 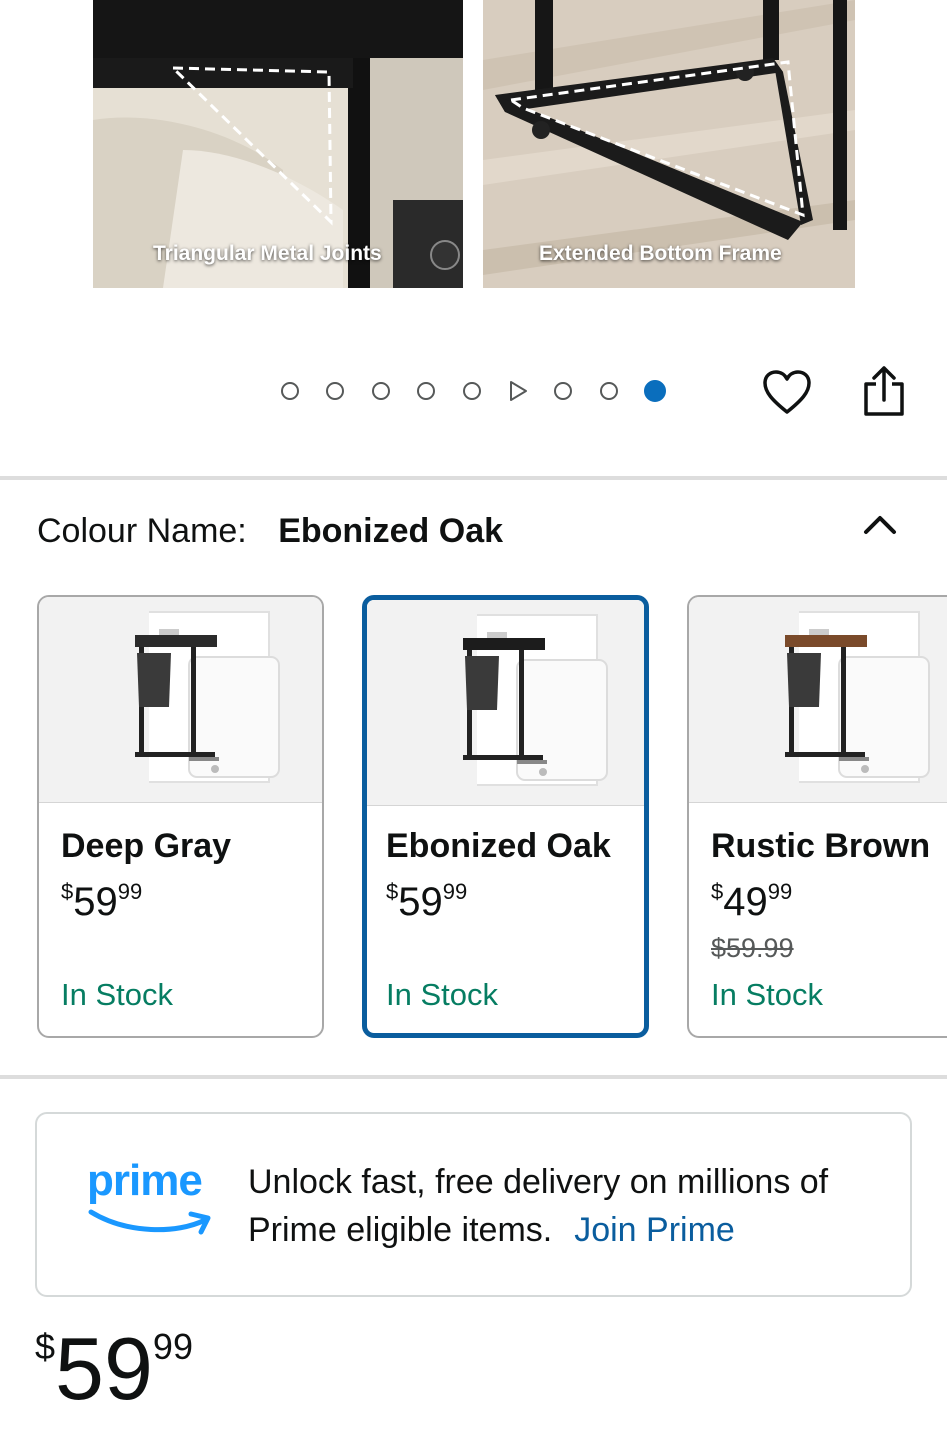 I want to click on video-play-icon, so click(x=518, y=391).